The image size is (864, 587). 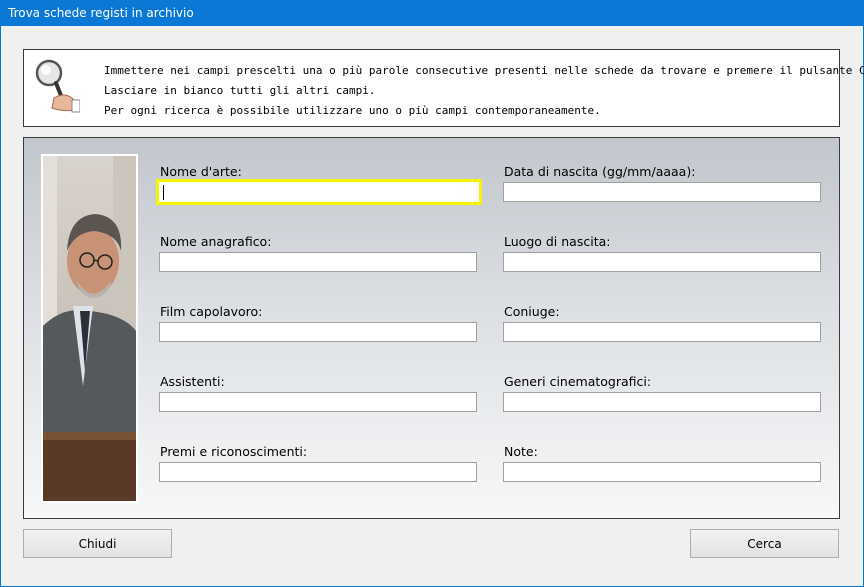 What do you see at coordinates (163, 192) in the screenshot?
I see `text-caret` at bounding box center [163, 192].